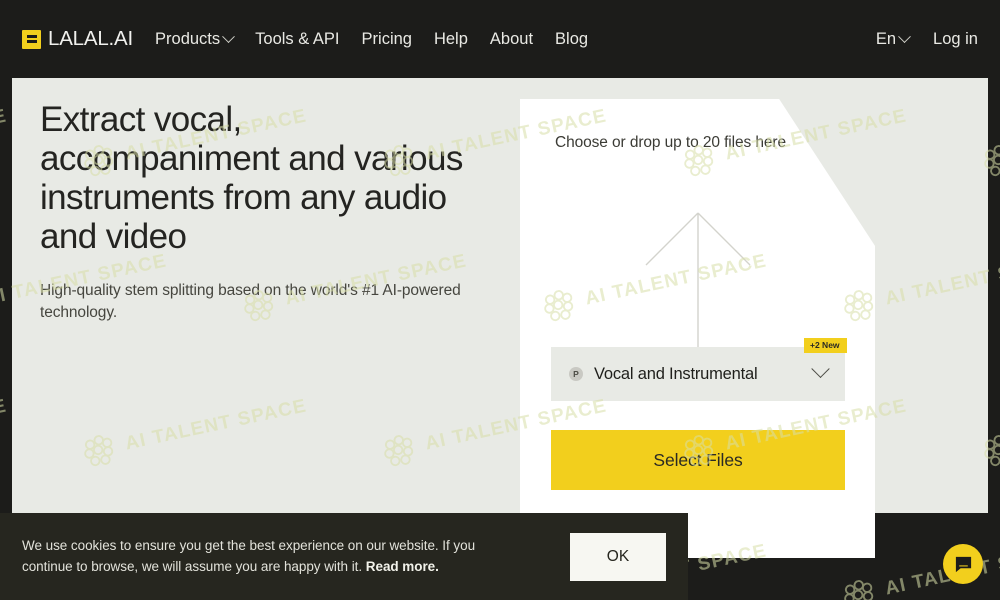  What do you see at coordinates (188, 38) in the screenshot?
I see `nav-label-products: Products` at bounding box center [188, 38].